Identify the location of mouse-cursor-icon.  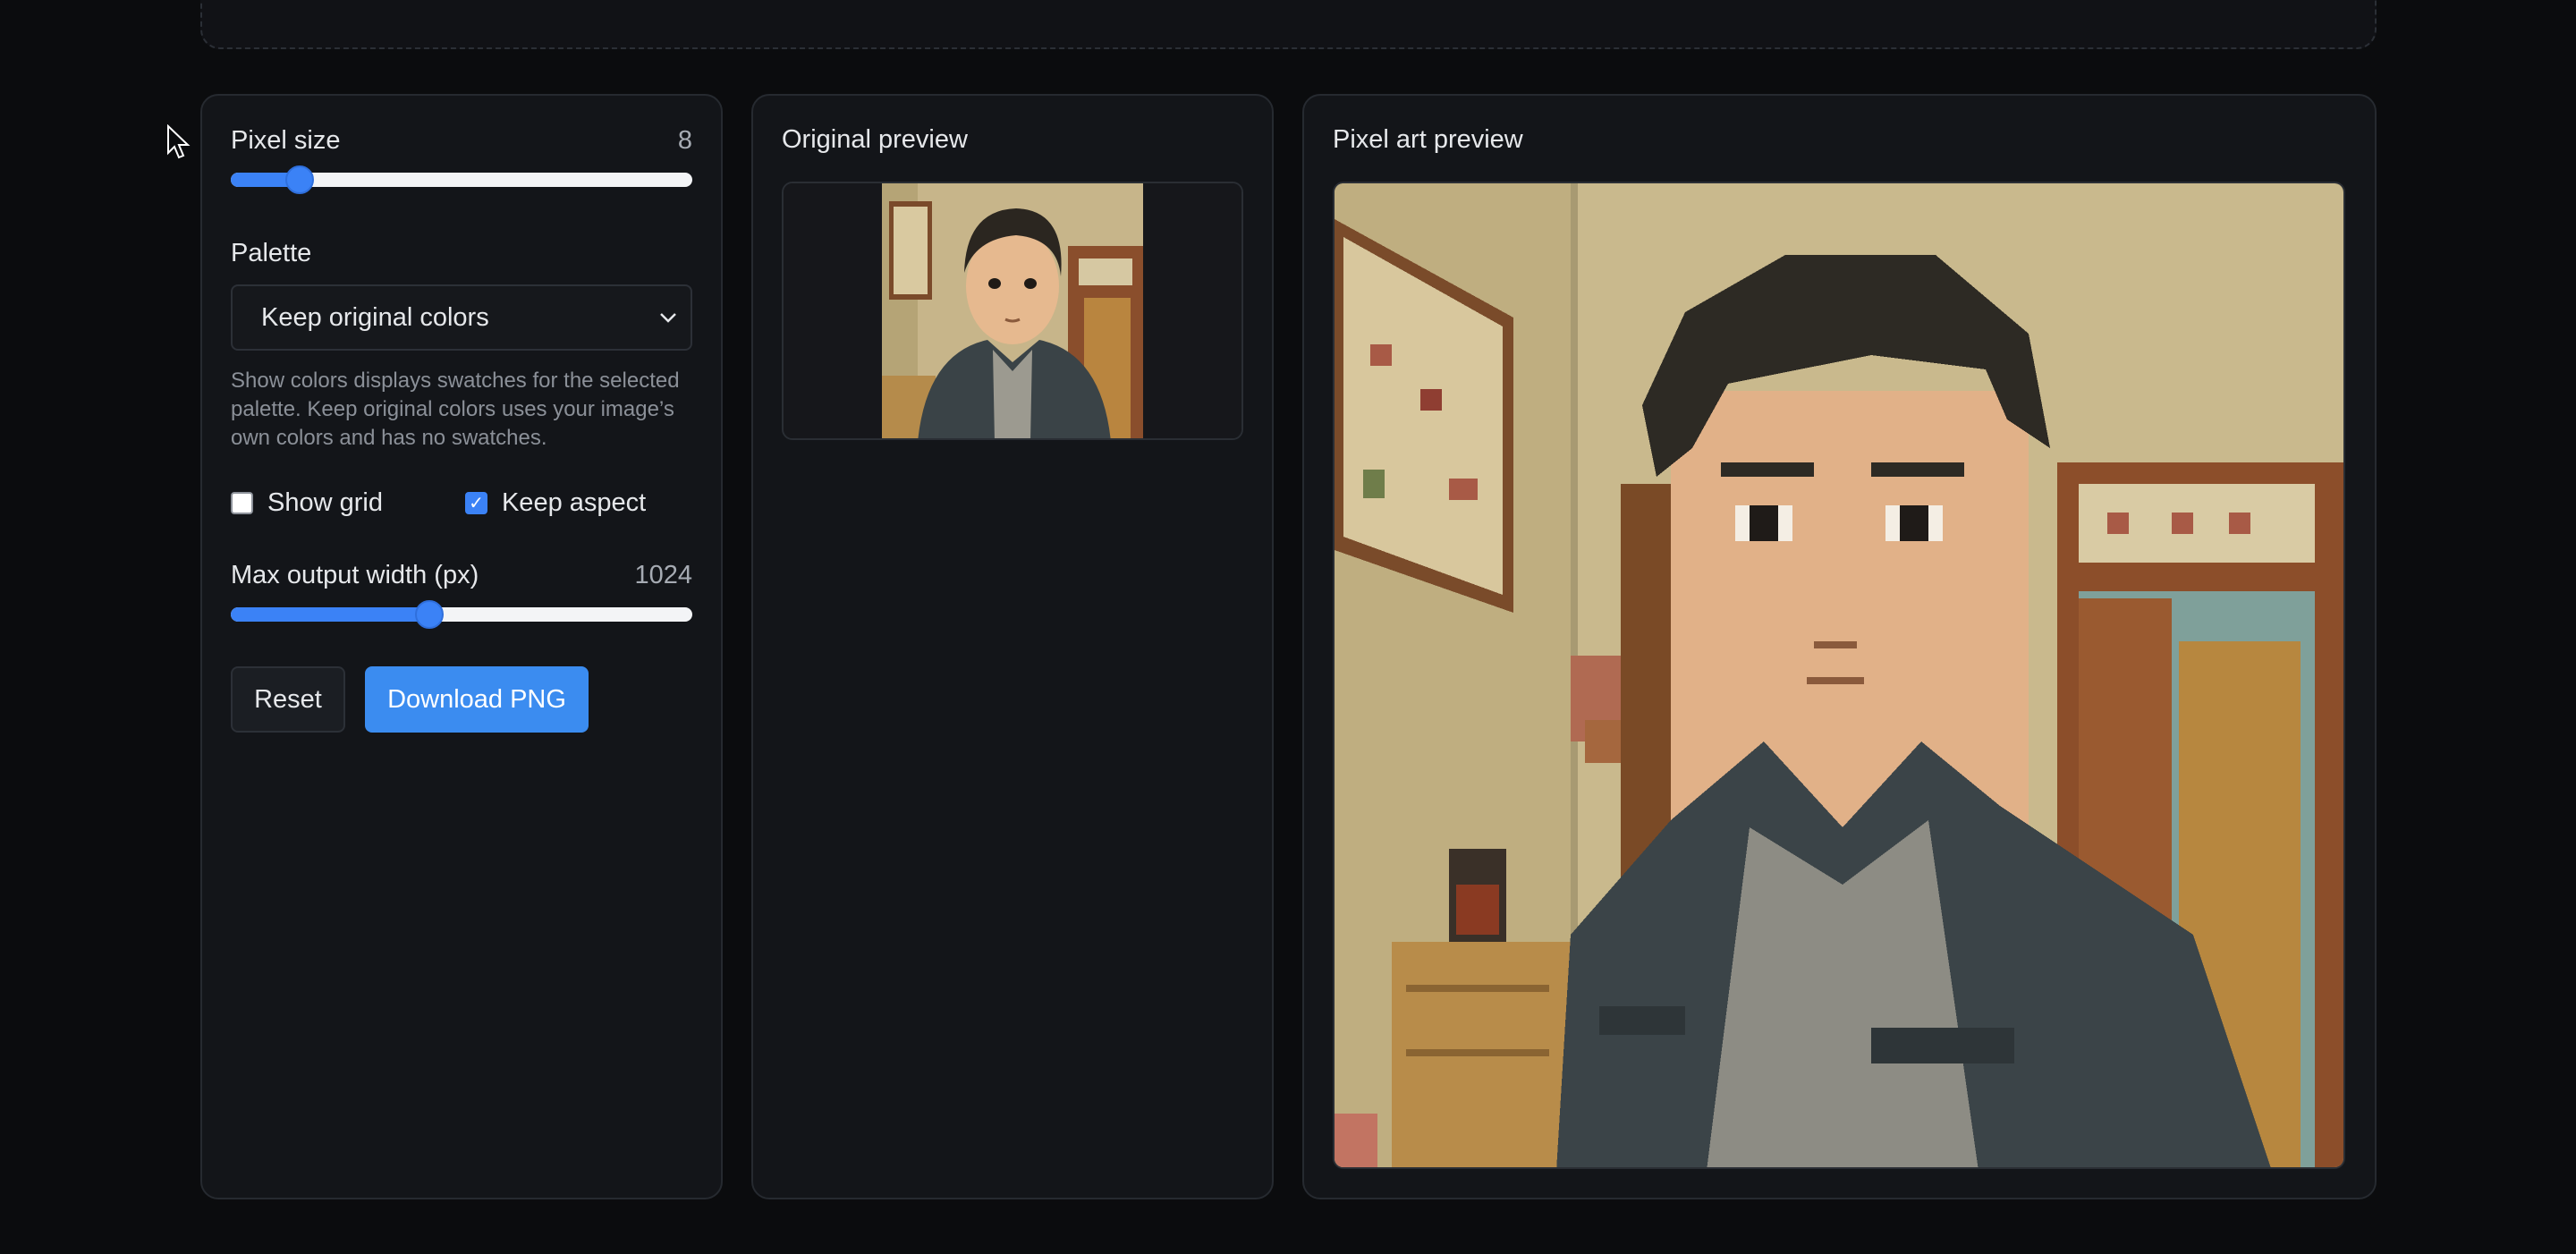
(179, 141).